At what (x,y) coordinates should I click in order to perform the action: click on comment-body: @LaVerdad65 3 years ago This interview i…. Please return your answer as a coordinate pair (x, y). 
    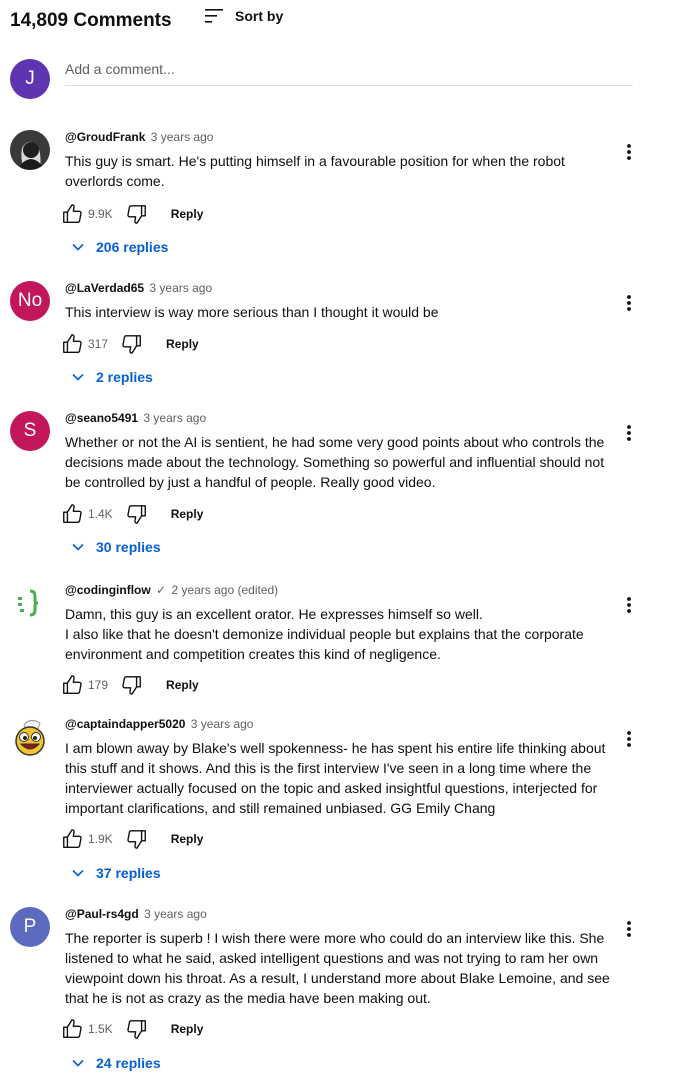
    Looking at the image, I should click on (339, 317).